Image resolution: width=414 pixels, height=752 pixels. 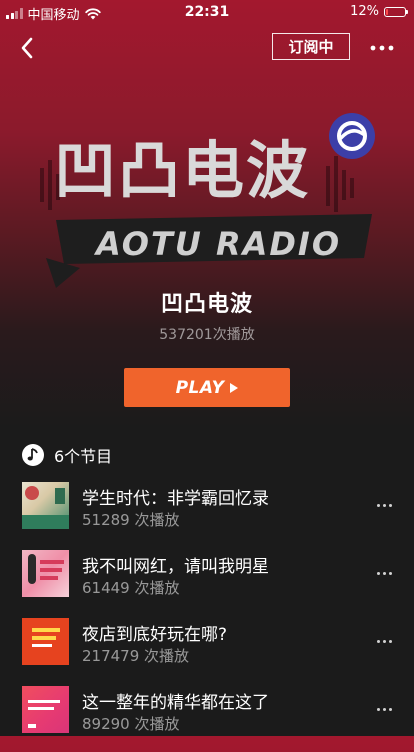 I want to click on battery-icon, so click(x=396, y=11).